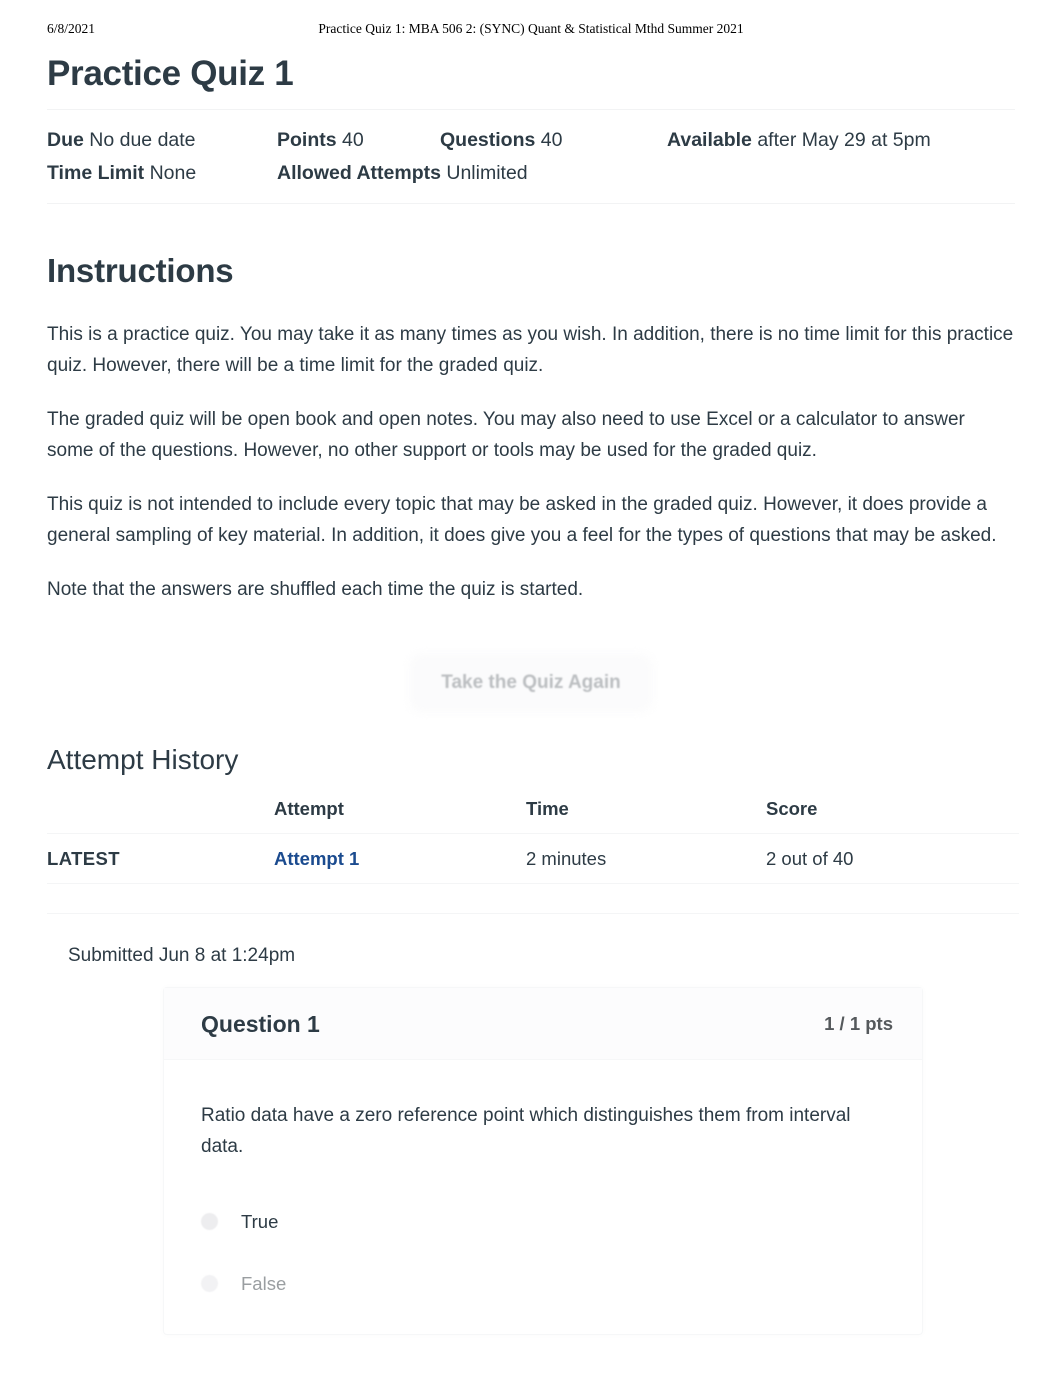 This screenshot has width=1062, height=1377. I want to click on column-header-score: Score, so click(792, 808).